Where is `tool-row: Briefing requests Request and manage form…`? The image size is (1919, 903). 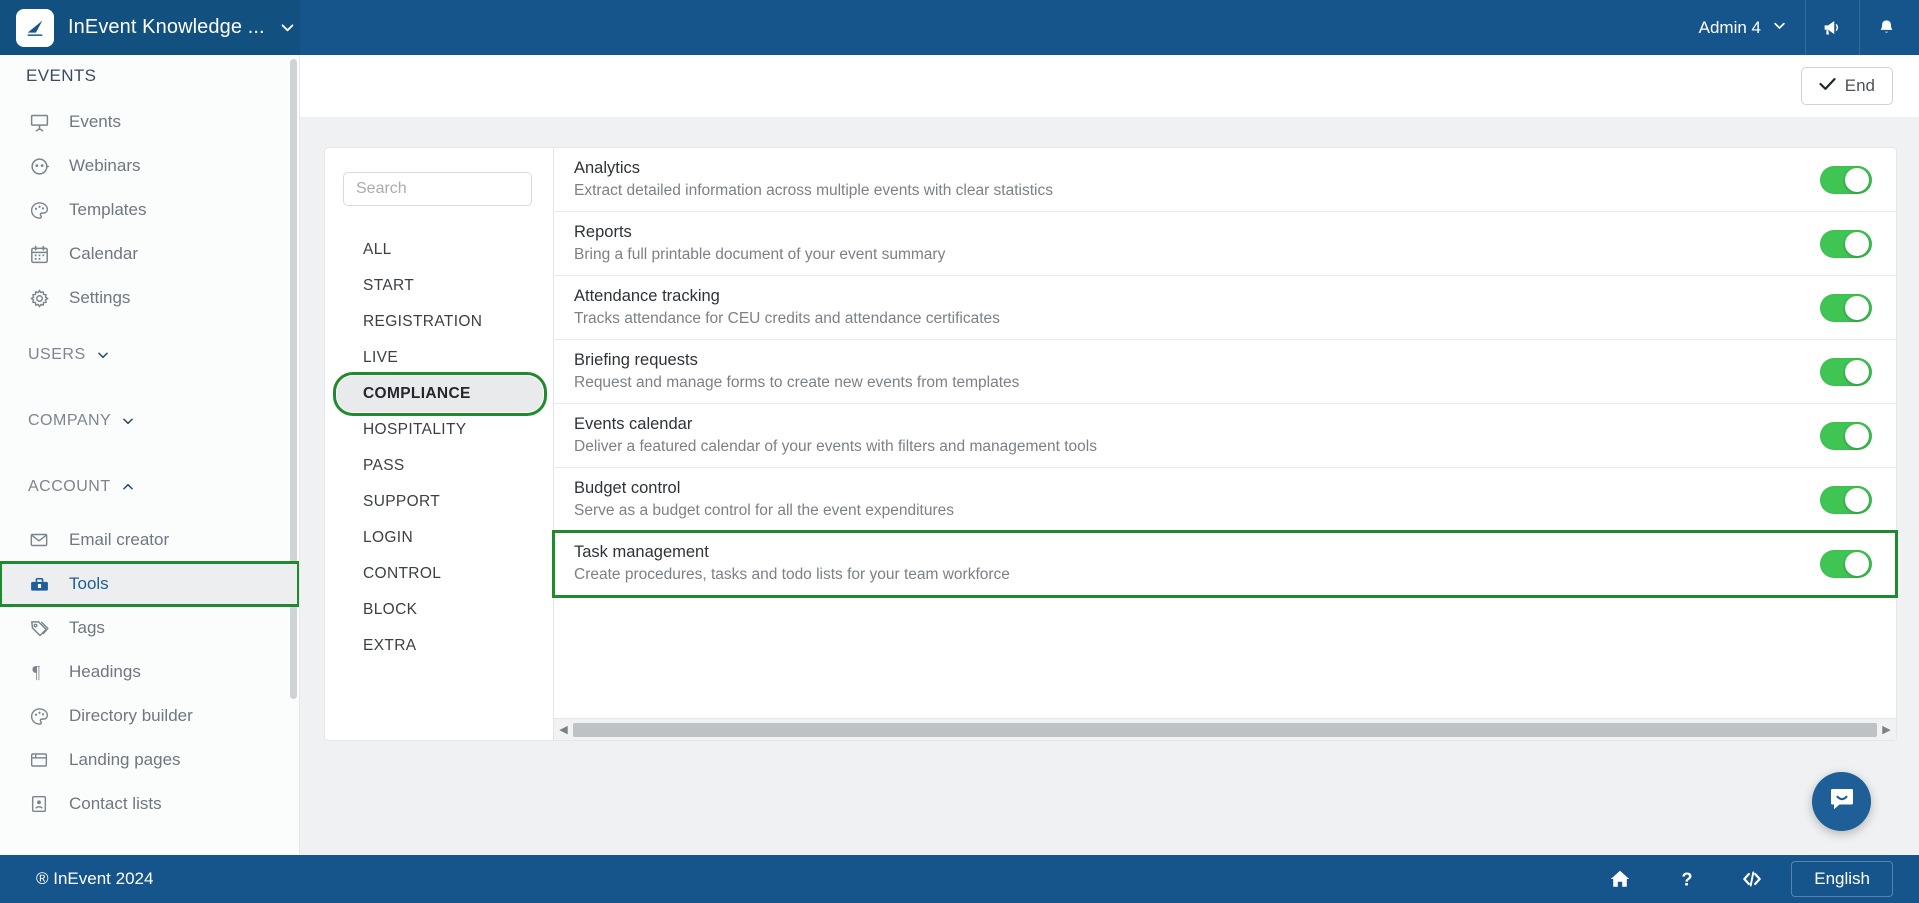 tool-row: Briefing requests Request and manage form… is located at coordinates (1225, 372).